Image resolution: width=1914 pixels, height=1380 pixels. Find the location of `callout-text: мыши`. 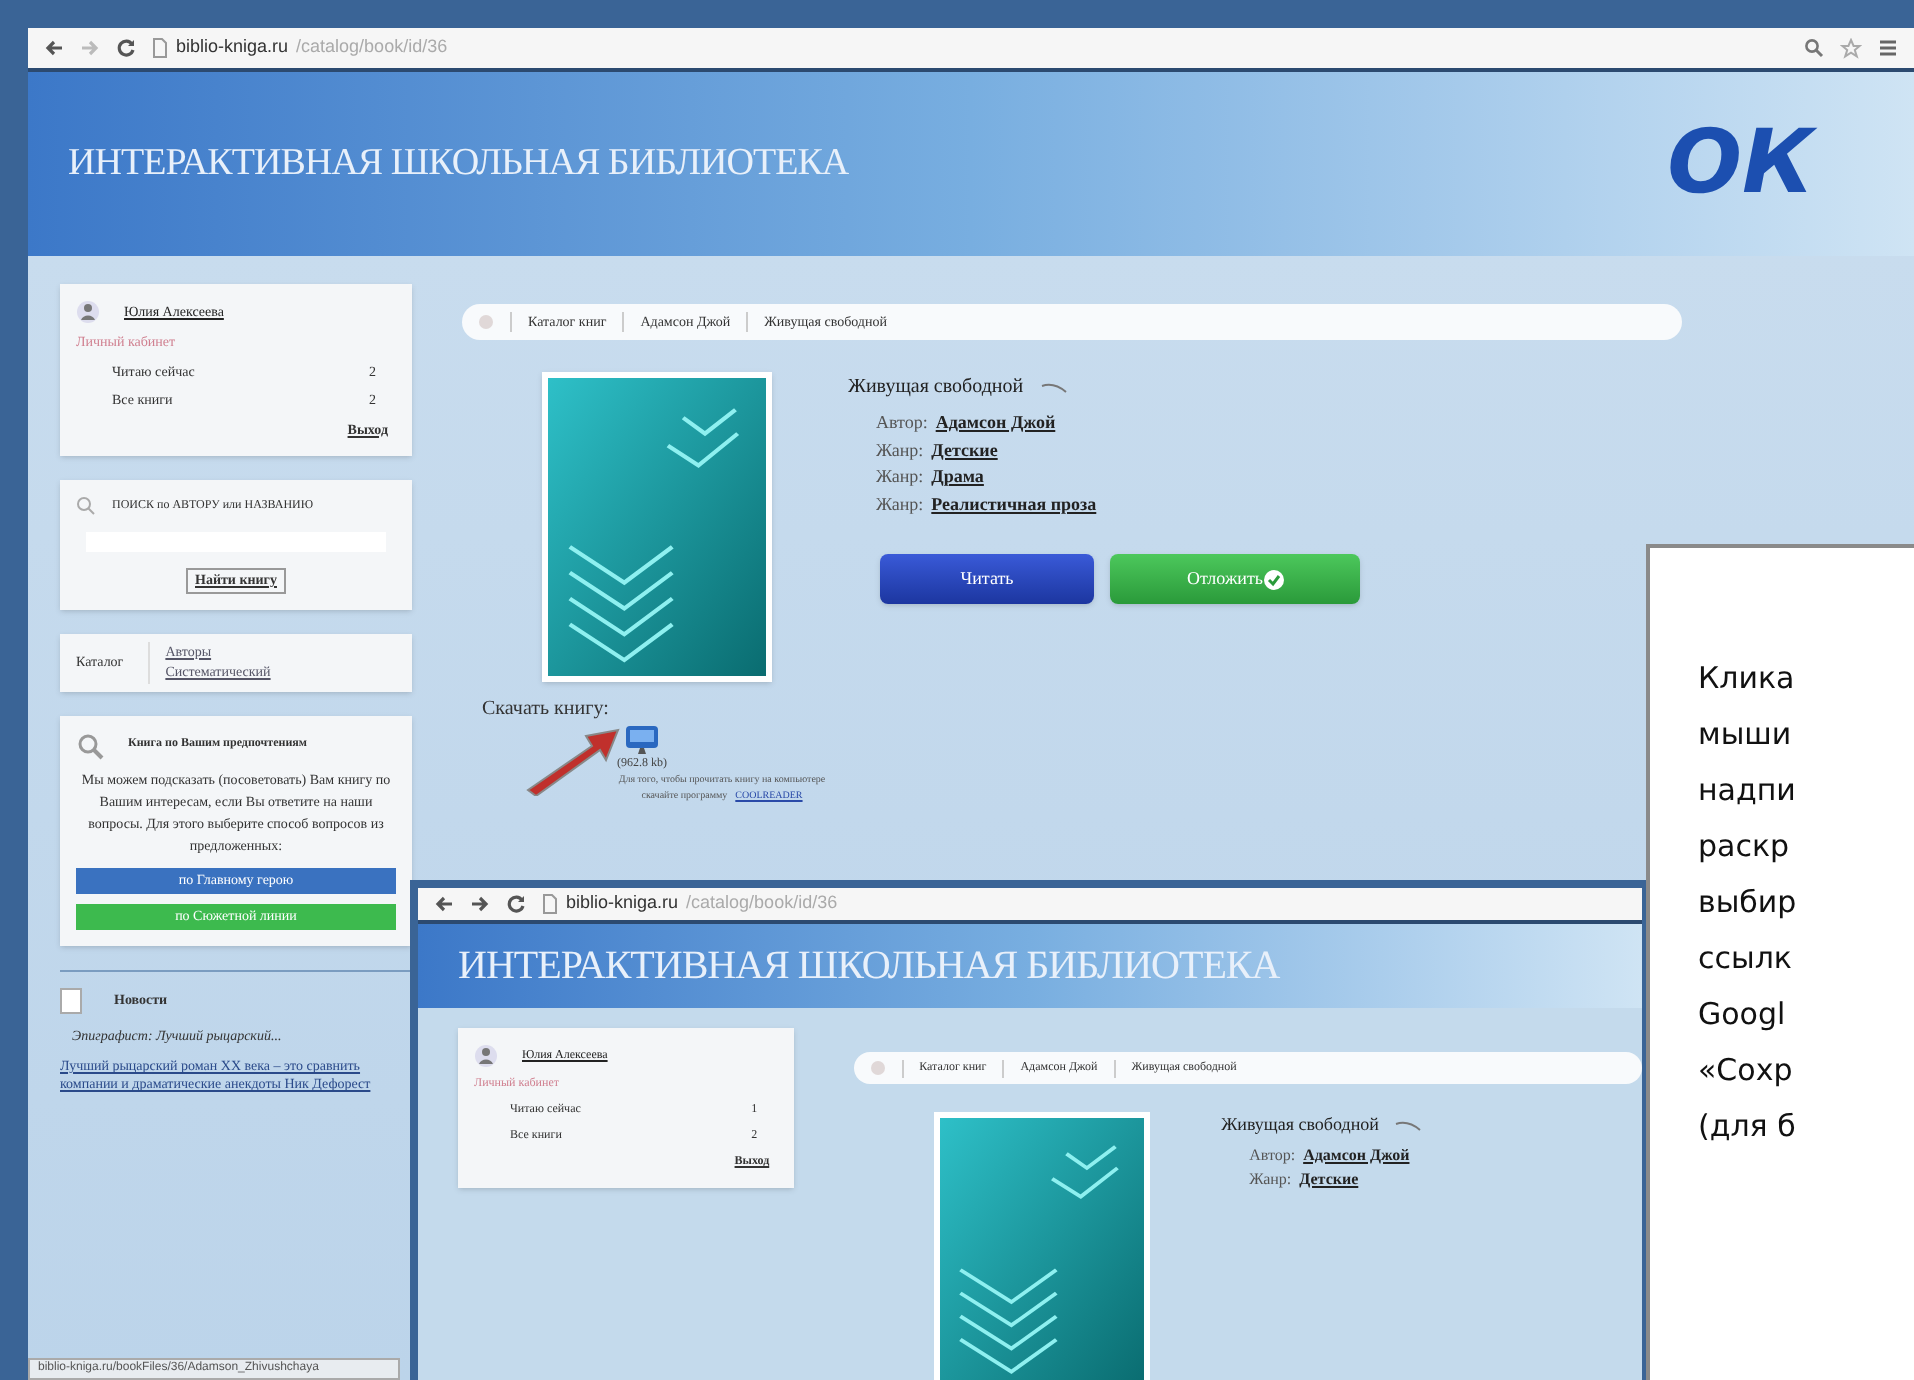

callout-text: мыши is located at coordinates (1746, 735).